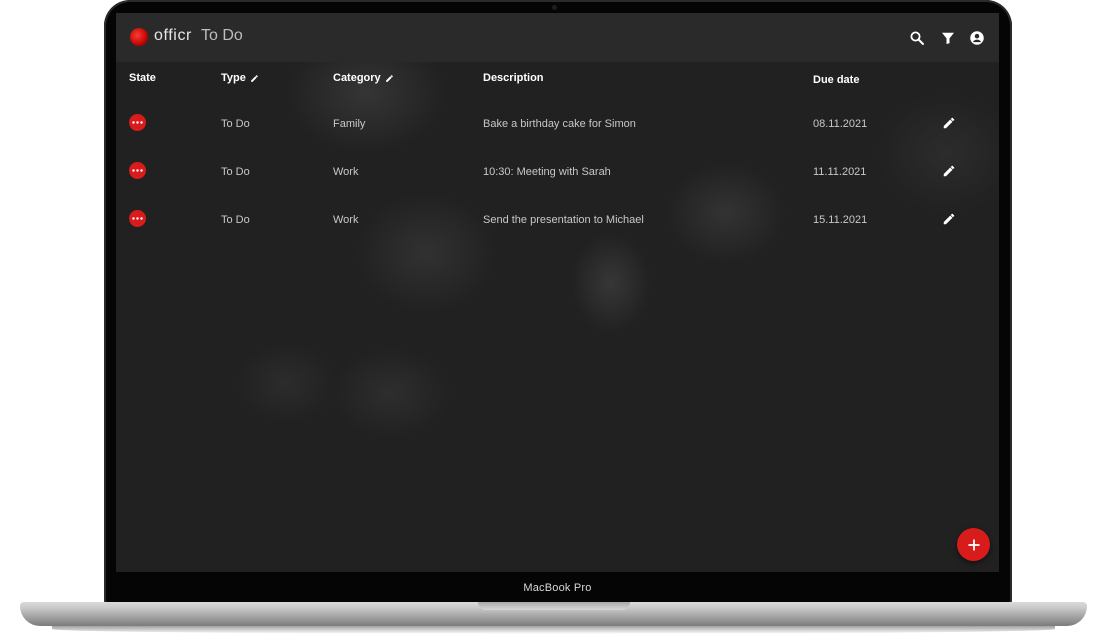 Image resolution: width=1099 pixels, height=642 pixels. I want to click on header-label: Description, so click(513, 78).